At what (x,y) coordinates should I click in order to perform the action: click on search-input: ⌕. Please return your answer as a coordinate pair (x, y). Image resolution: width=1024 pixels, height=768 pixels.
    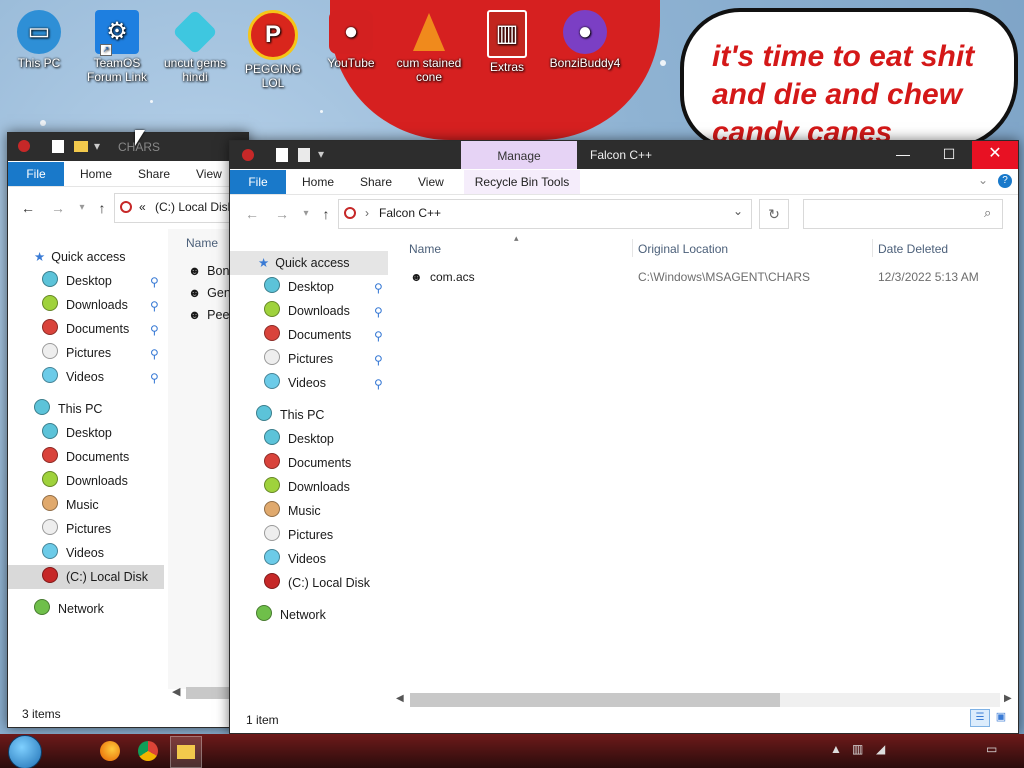
    Looking at the image, I should click on (903, 214).